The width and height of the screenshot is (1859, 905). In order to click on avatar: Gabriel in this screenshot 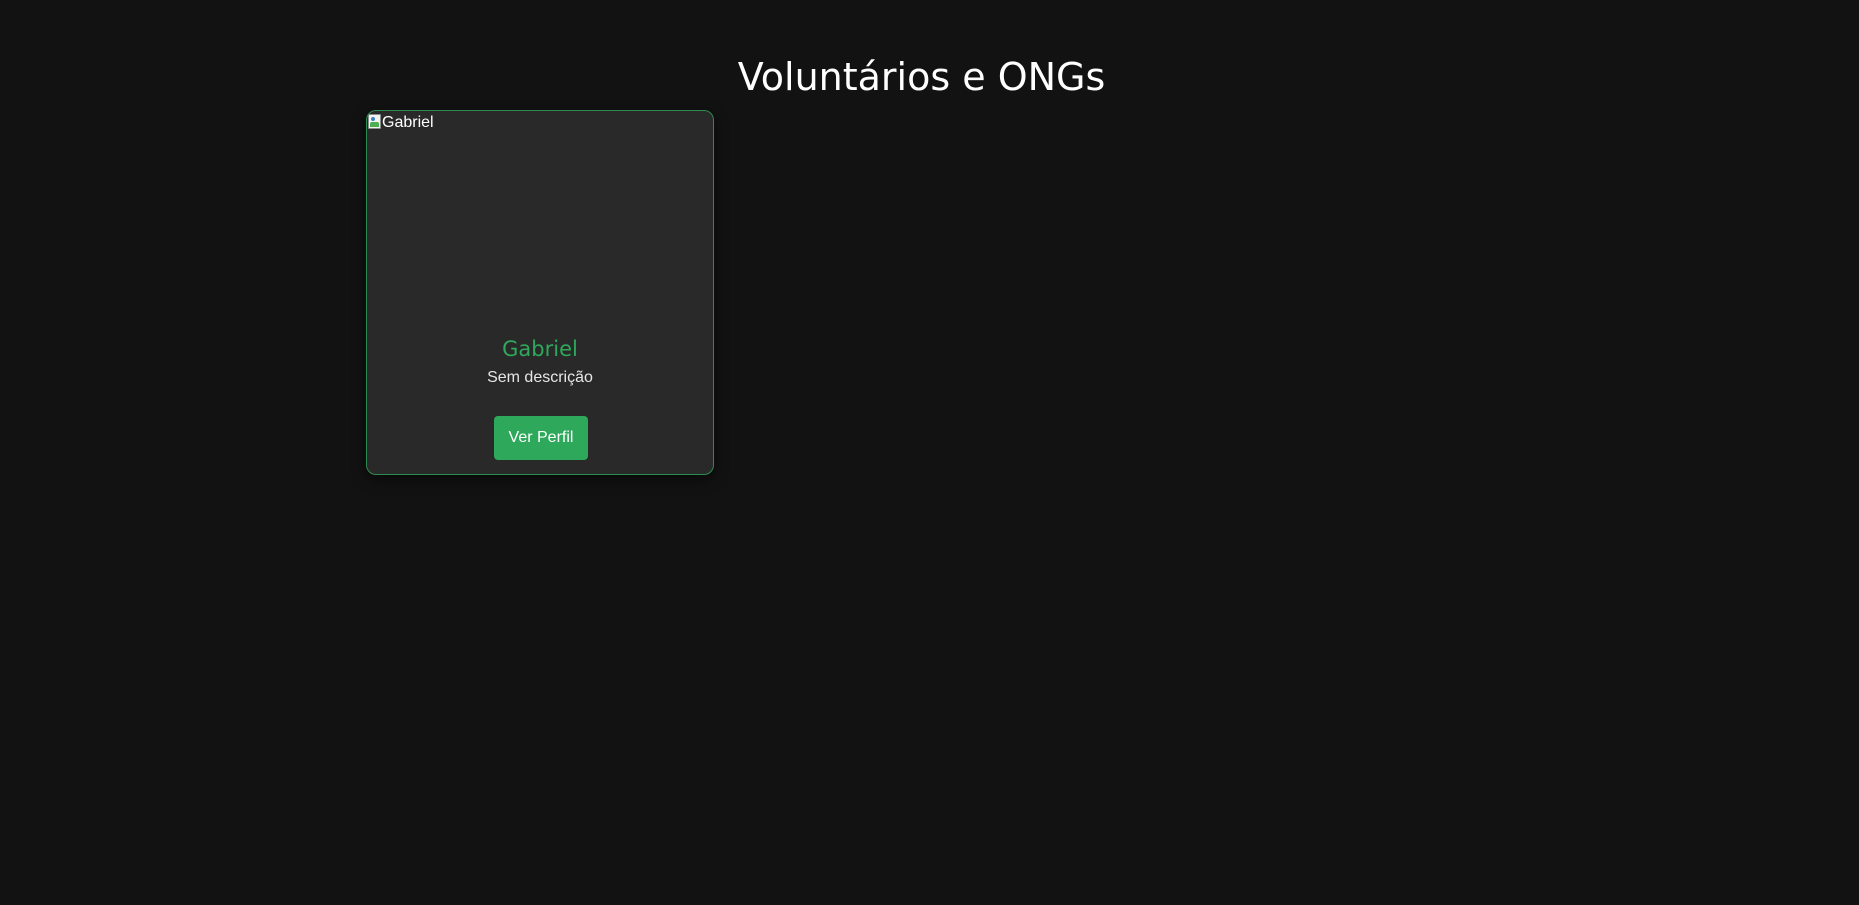, I will do `click(540, 218)`.